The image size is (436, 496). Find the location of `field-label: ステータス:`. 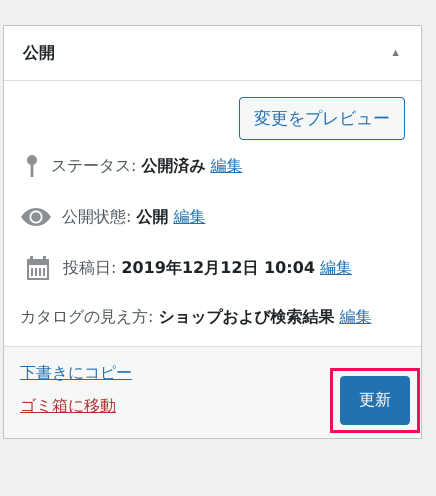

field-label: ステータス: is located at coordinates (93, 166).